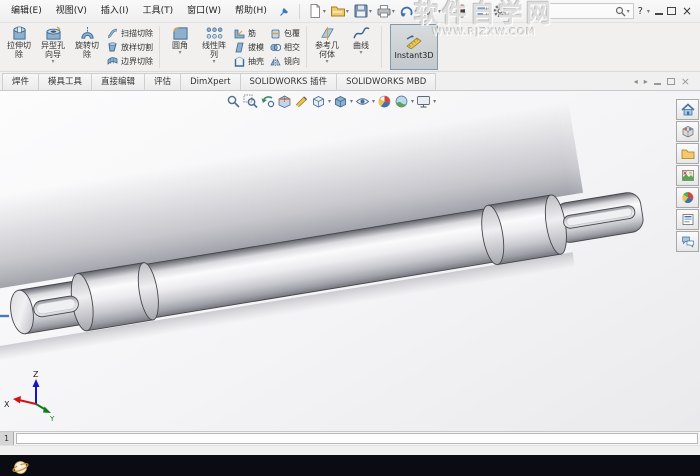  I want to click on search-input: ▾, so click(589, 11).